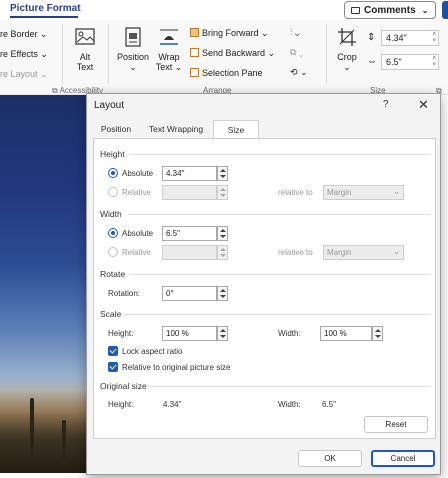 The image size is (448, 478). I want to click on crop-label: Crop, so click(347, 57).